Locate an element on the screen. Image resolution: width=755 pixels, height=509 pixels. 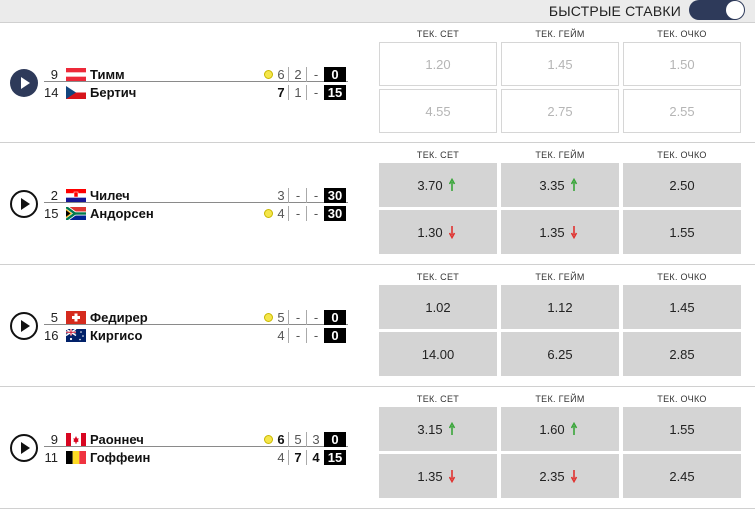
odds-button: 2.45 is located at coordinates (682, 476).